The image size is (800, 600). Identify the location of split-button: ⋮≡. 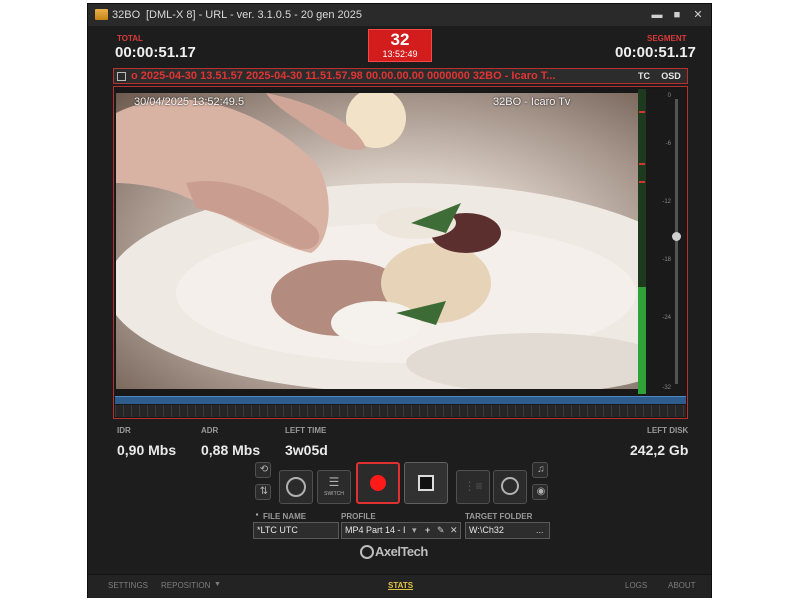
(473, 487).